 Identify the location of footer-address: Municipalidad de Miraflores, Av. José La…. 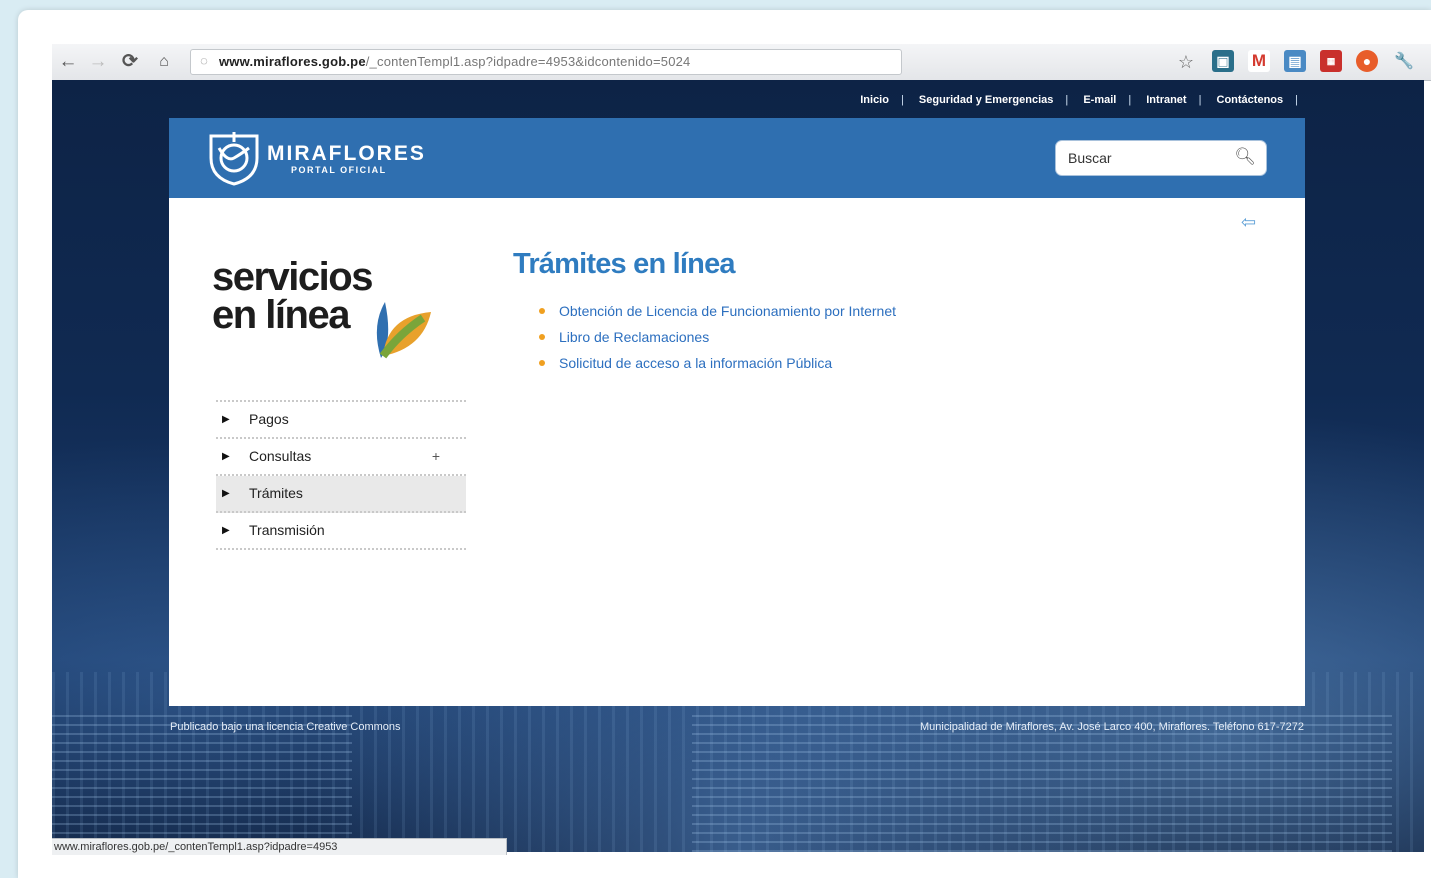
(1112, 727).